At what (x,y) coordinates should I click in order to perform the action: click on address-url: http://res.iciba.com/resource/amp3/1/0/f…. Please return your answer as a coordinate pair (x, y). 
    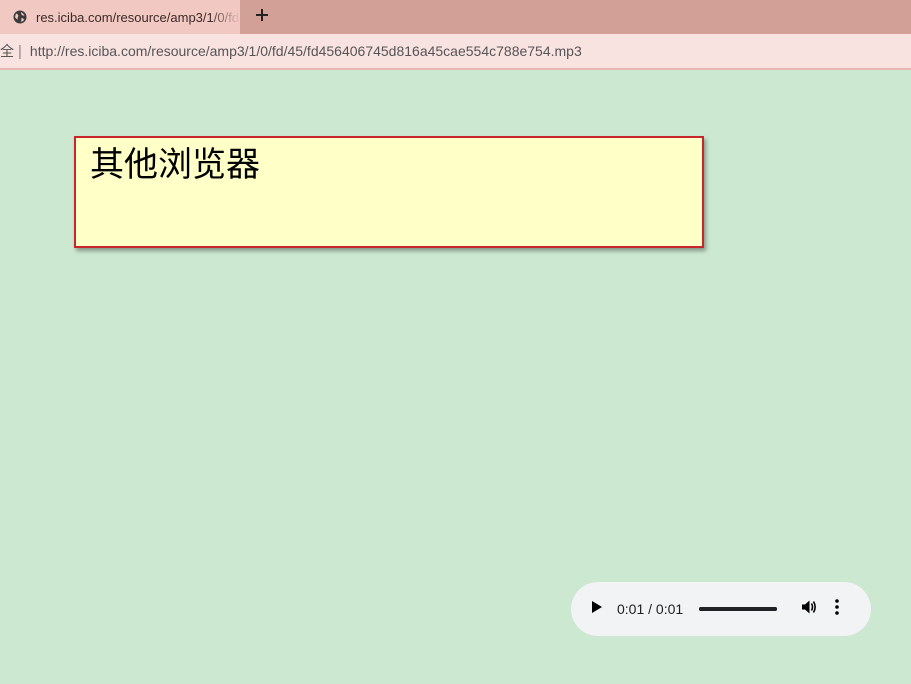
    Looking at the image, I should click on (306, 51).